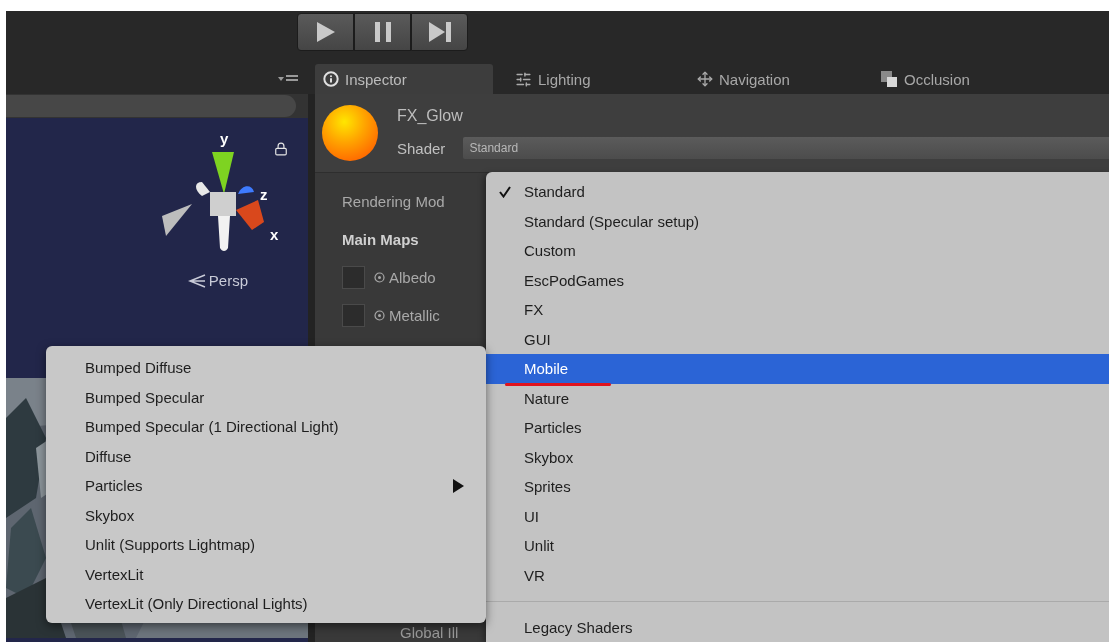 This screenshot has width=1109, height=642. I want to click on material-name: FX_Glow, so click(430, 116).